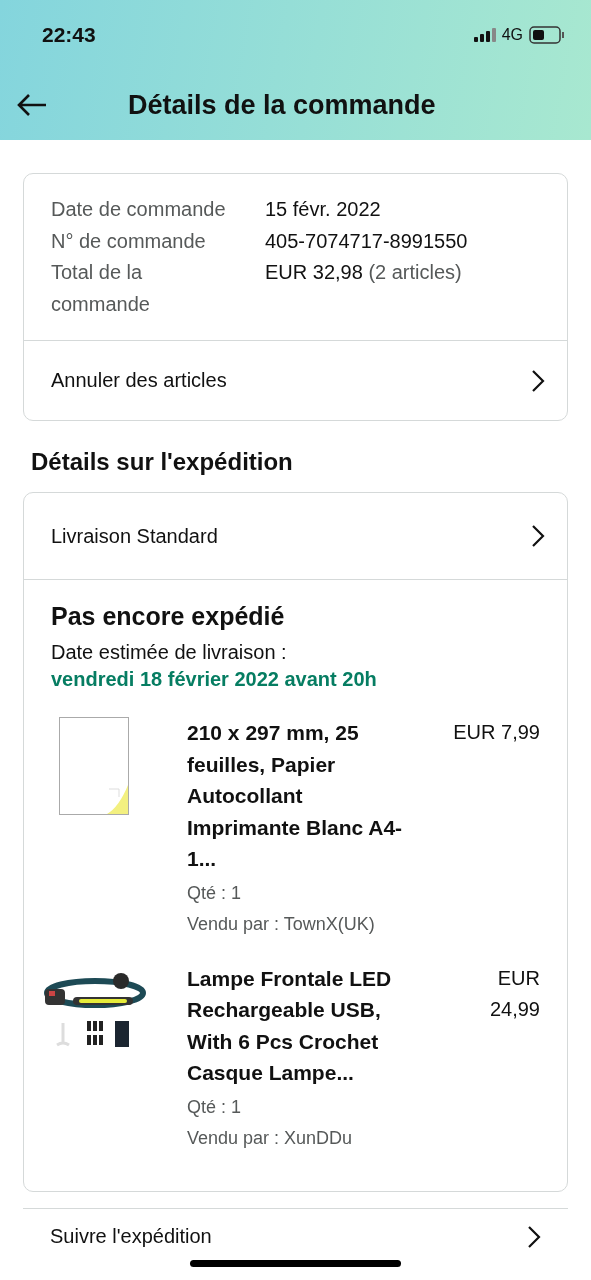  I want to click on track-shipment-button: Suivre l'expédition, so click(295, 1228).